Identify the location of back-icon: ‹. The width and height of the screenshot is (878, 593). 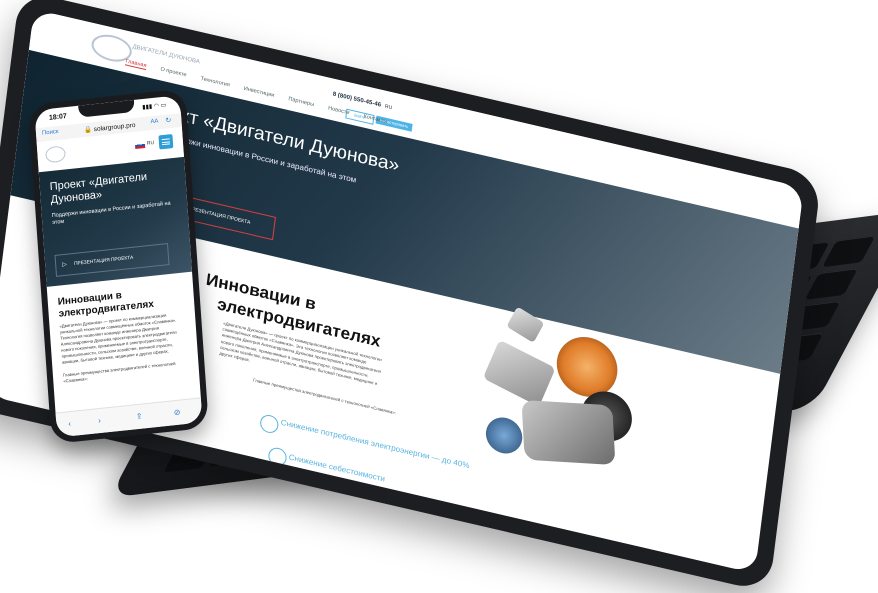
(69, 423).